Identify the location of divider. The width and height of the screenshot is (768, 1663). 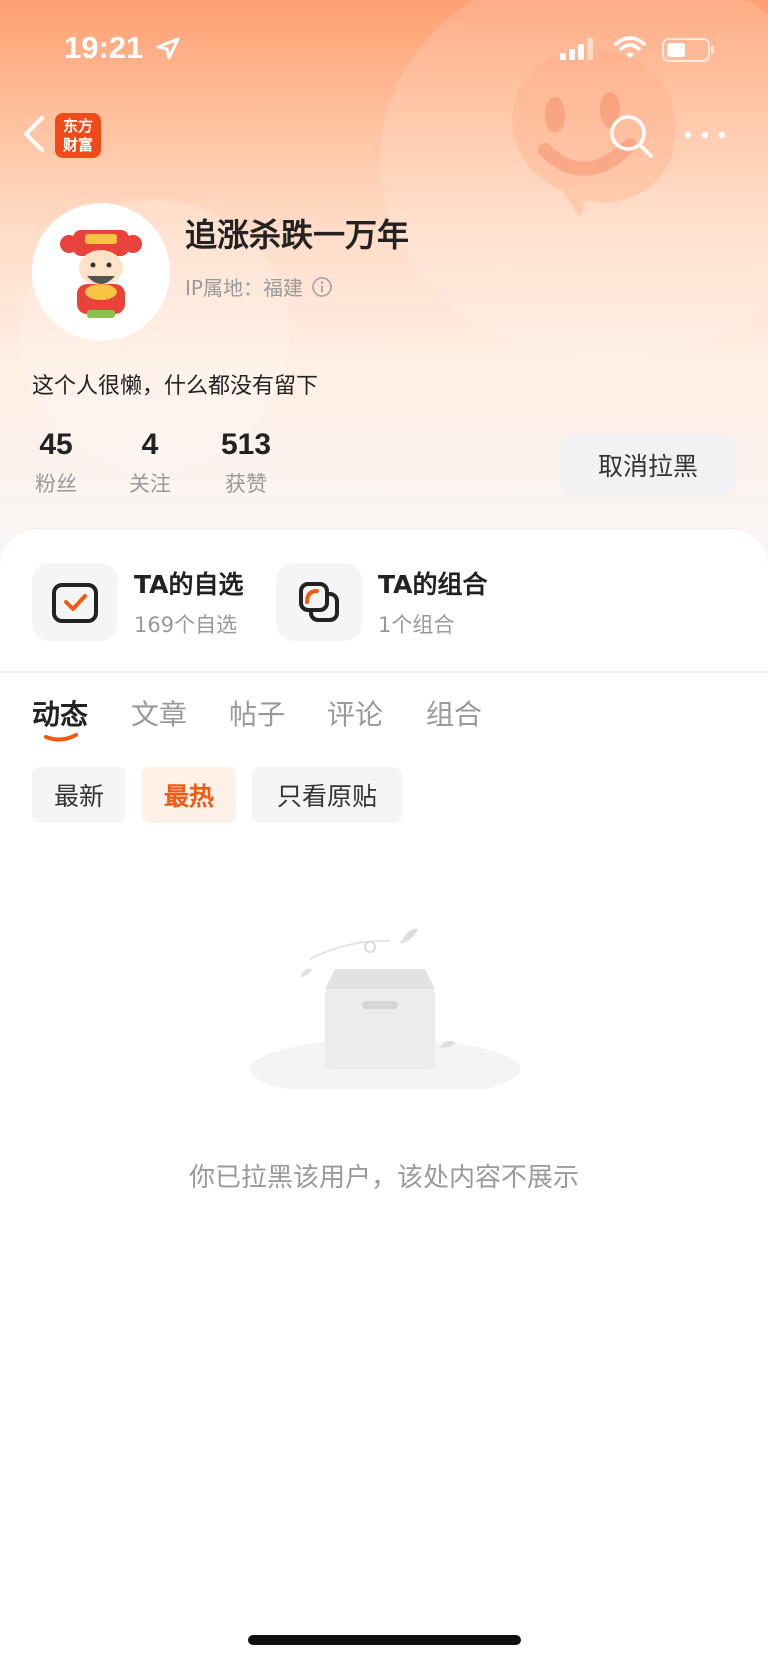
(384, 672).